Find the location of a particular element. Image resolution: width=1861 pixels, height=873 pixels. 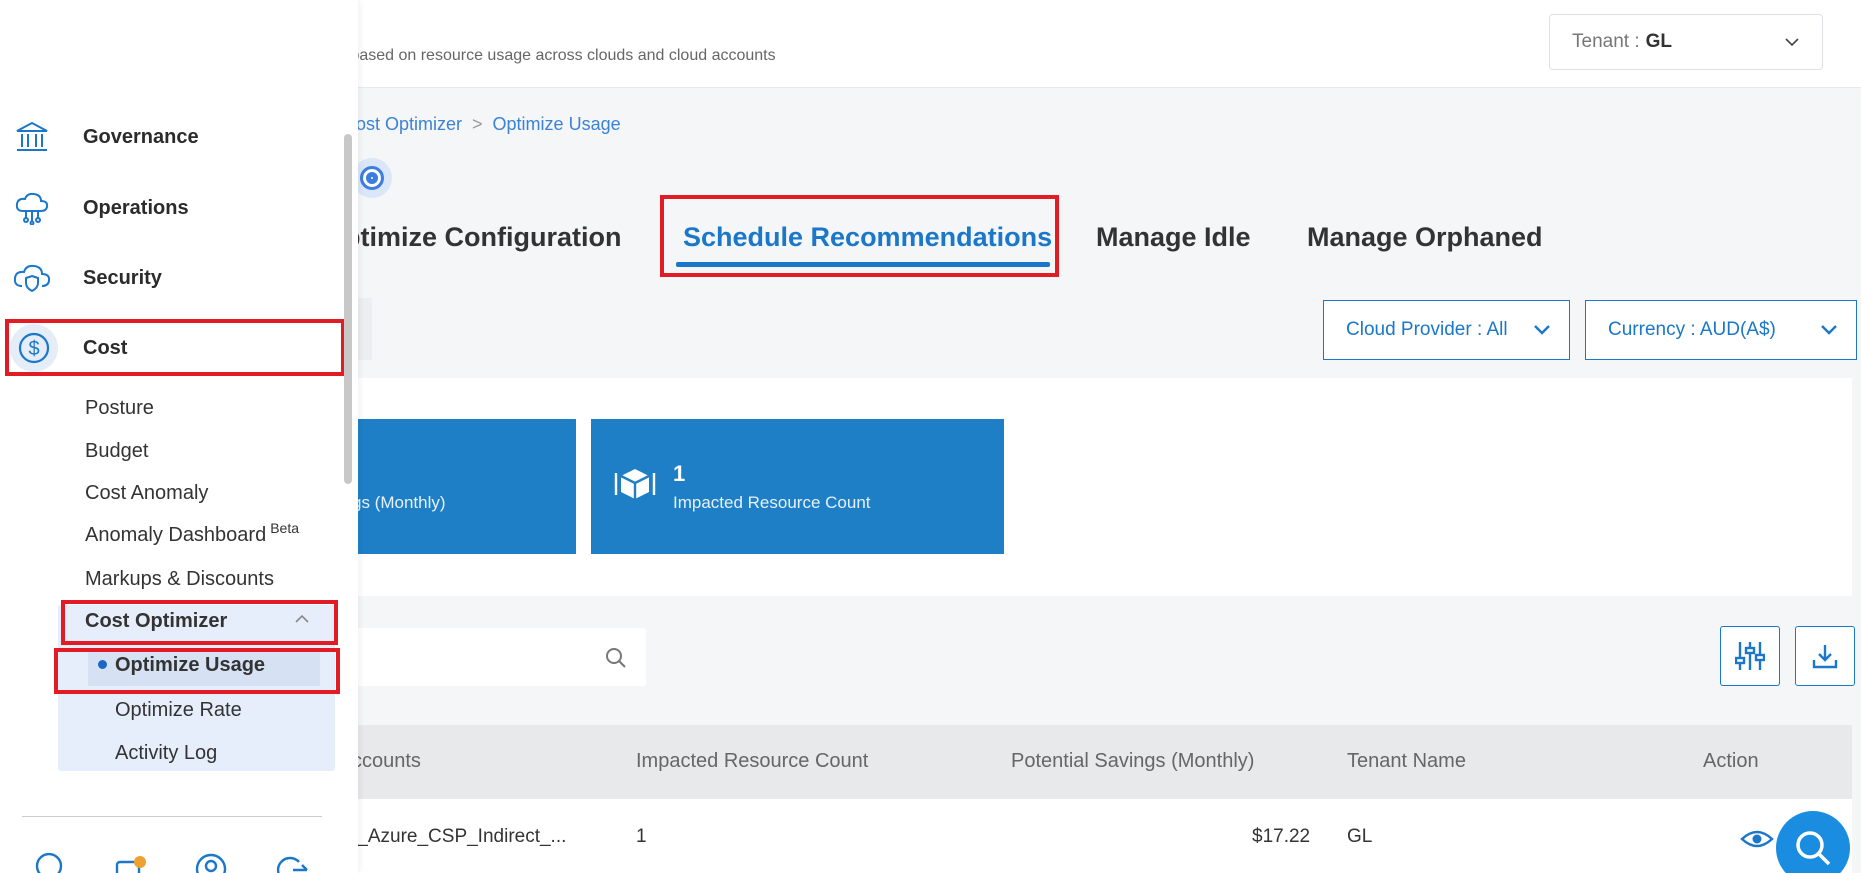

tab-manage-idle: Manage Idle is located at coordinates (1173, 237).